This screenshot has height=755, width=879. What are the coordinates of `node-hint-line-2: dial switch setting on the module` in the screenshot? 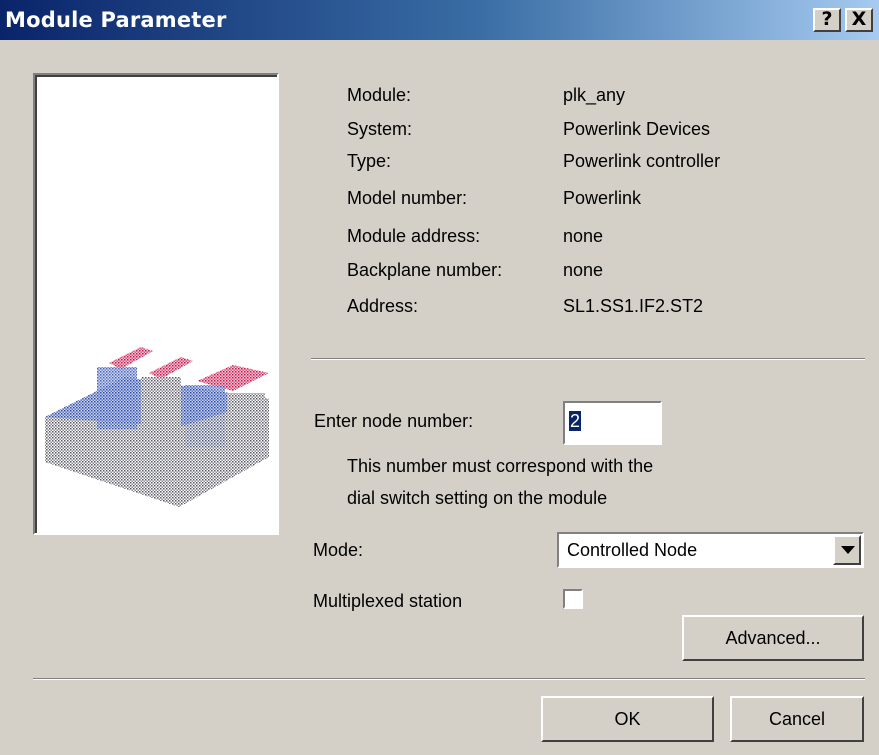 It's located at (477, 498).